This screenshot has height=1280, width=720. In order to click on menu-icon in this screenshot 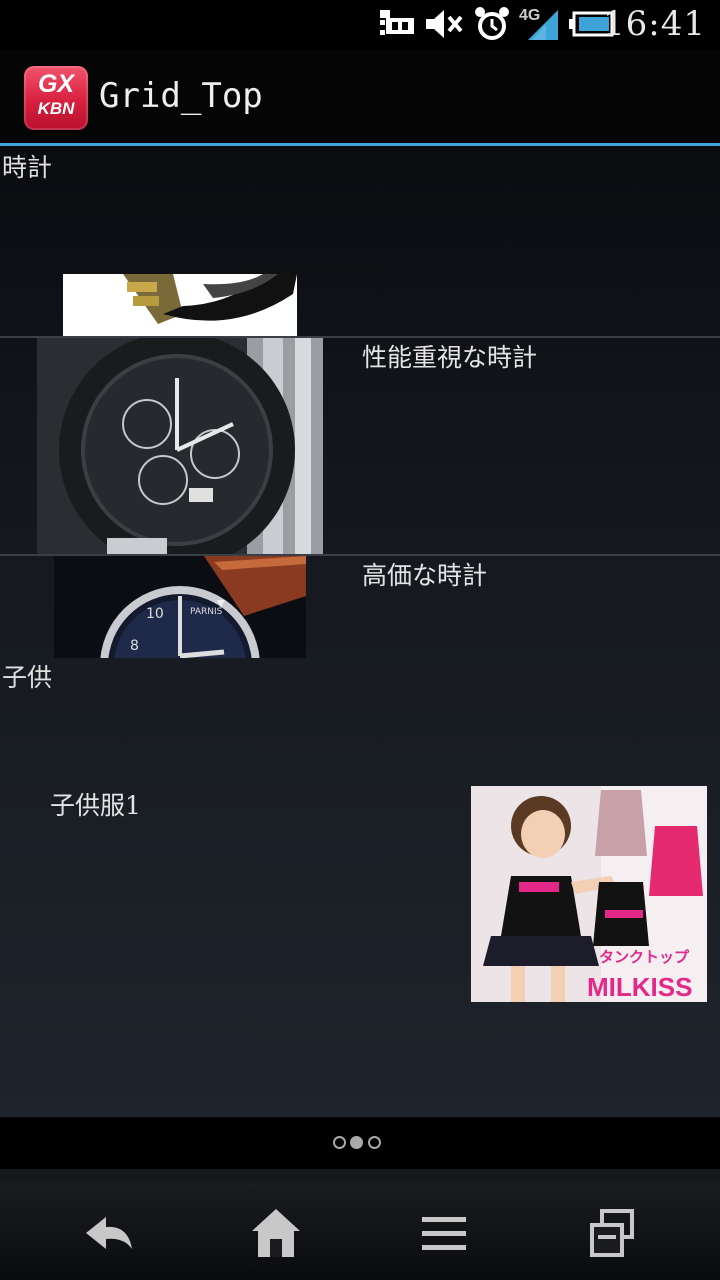, I will do `click(444, 1233)`.